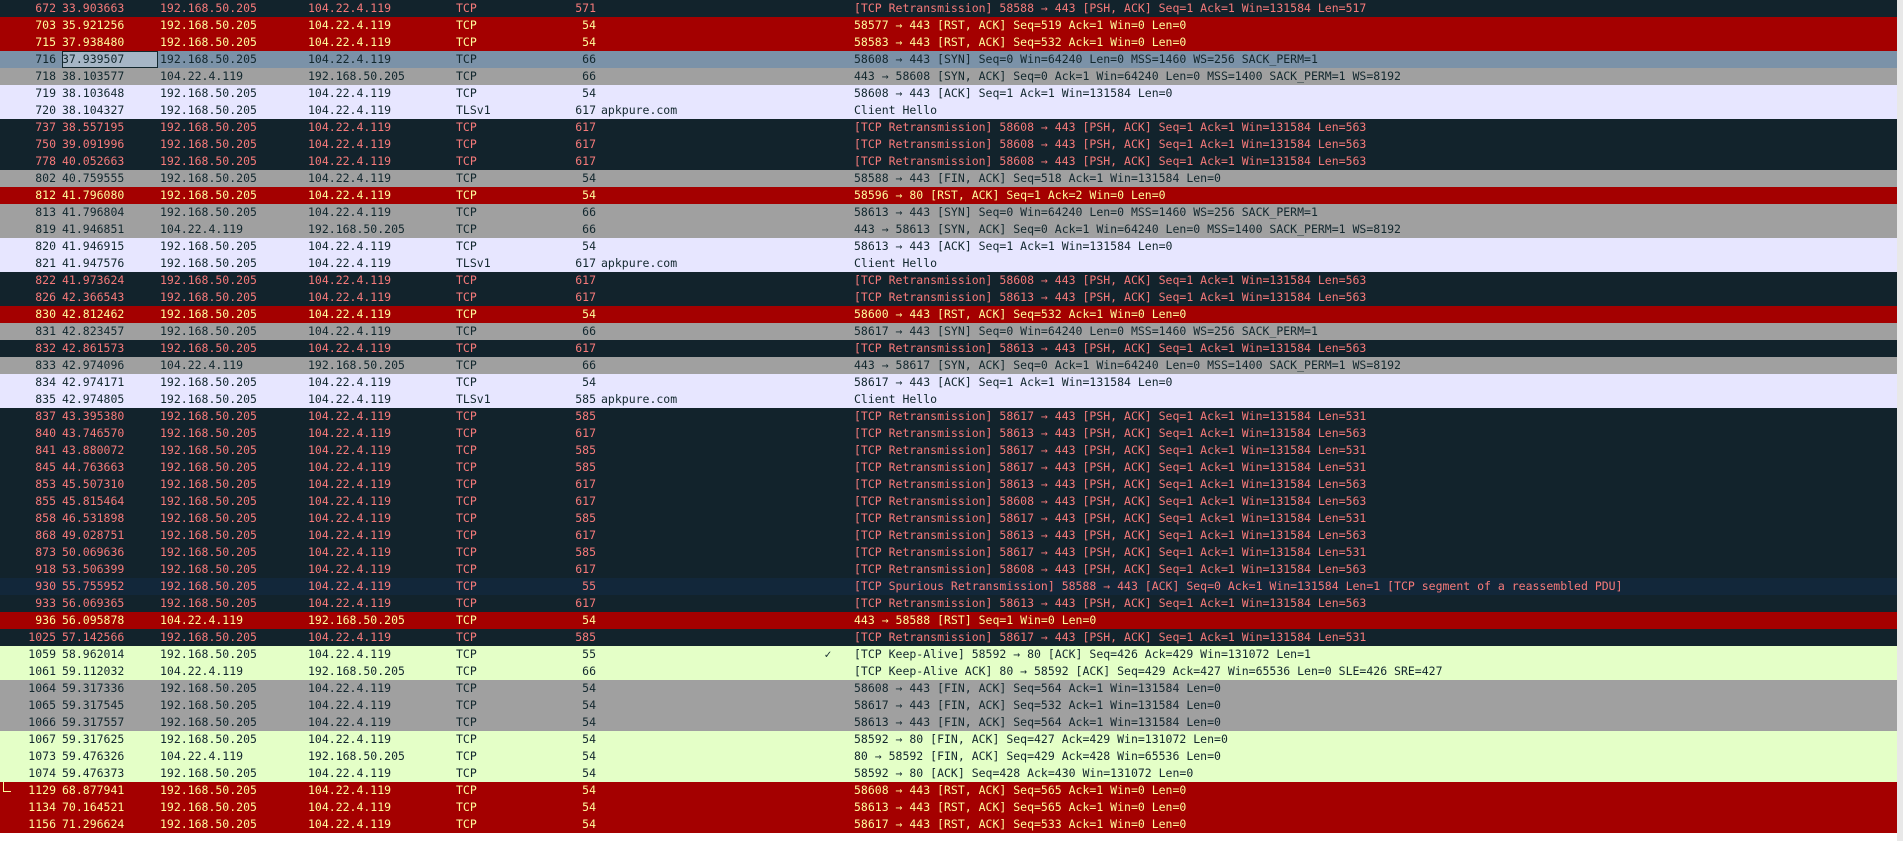 The image size is (1903, 841). I want to click on packet-number: 855, so click(45, 501).